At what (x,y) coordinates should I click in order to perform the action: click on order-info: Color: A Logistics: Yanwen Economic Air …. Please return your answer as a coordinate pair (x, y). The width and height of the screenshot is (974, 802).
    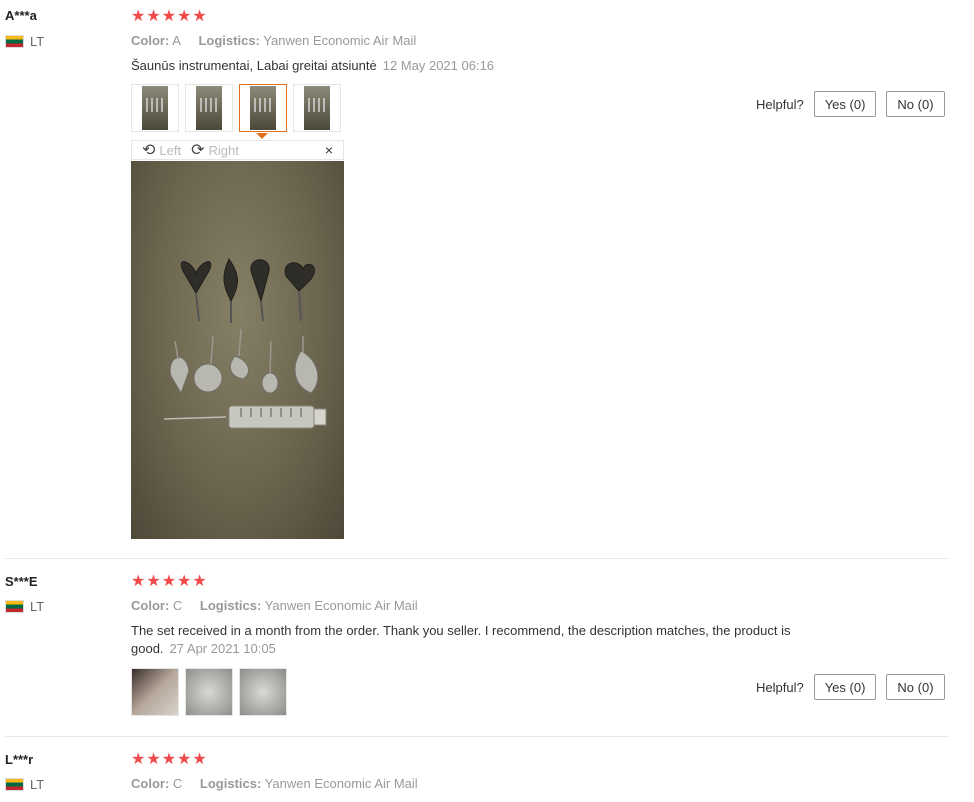
    Looking at the image, I should click on (273, 40).